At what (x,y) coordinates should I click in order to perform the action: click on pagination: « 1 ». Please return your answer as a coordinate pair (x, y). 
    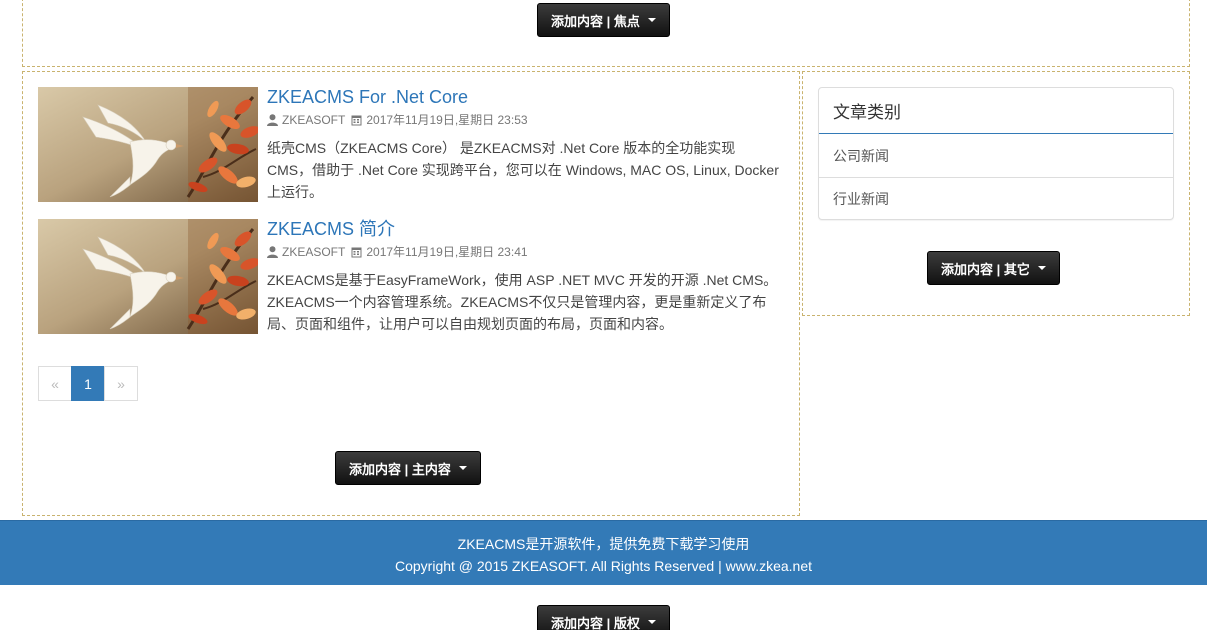
    Looking at the image, I should click on (88, 383).